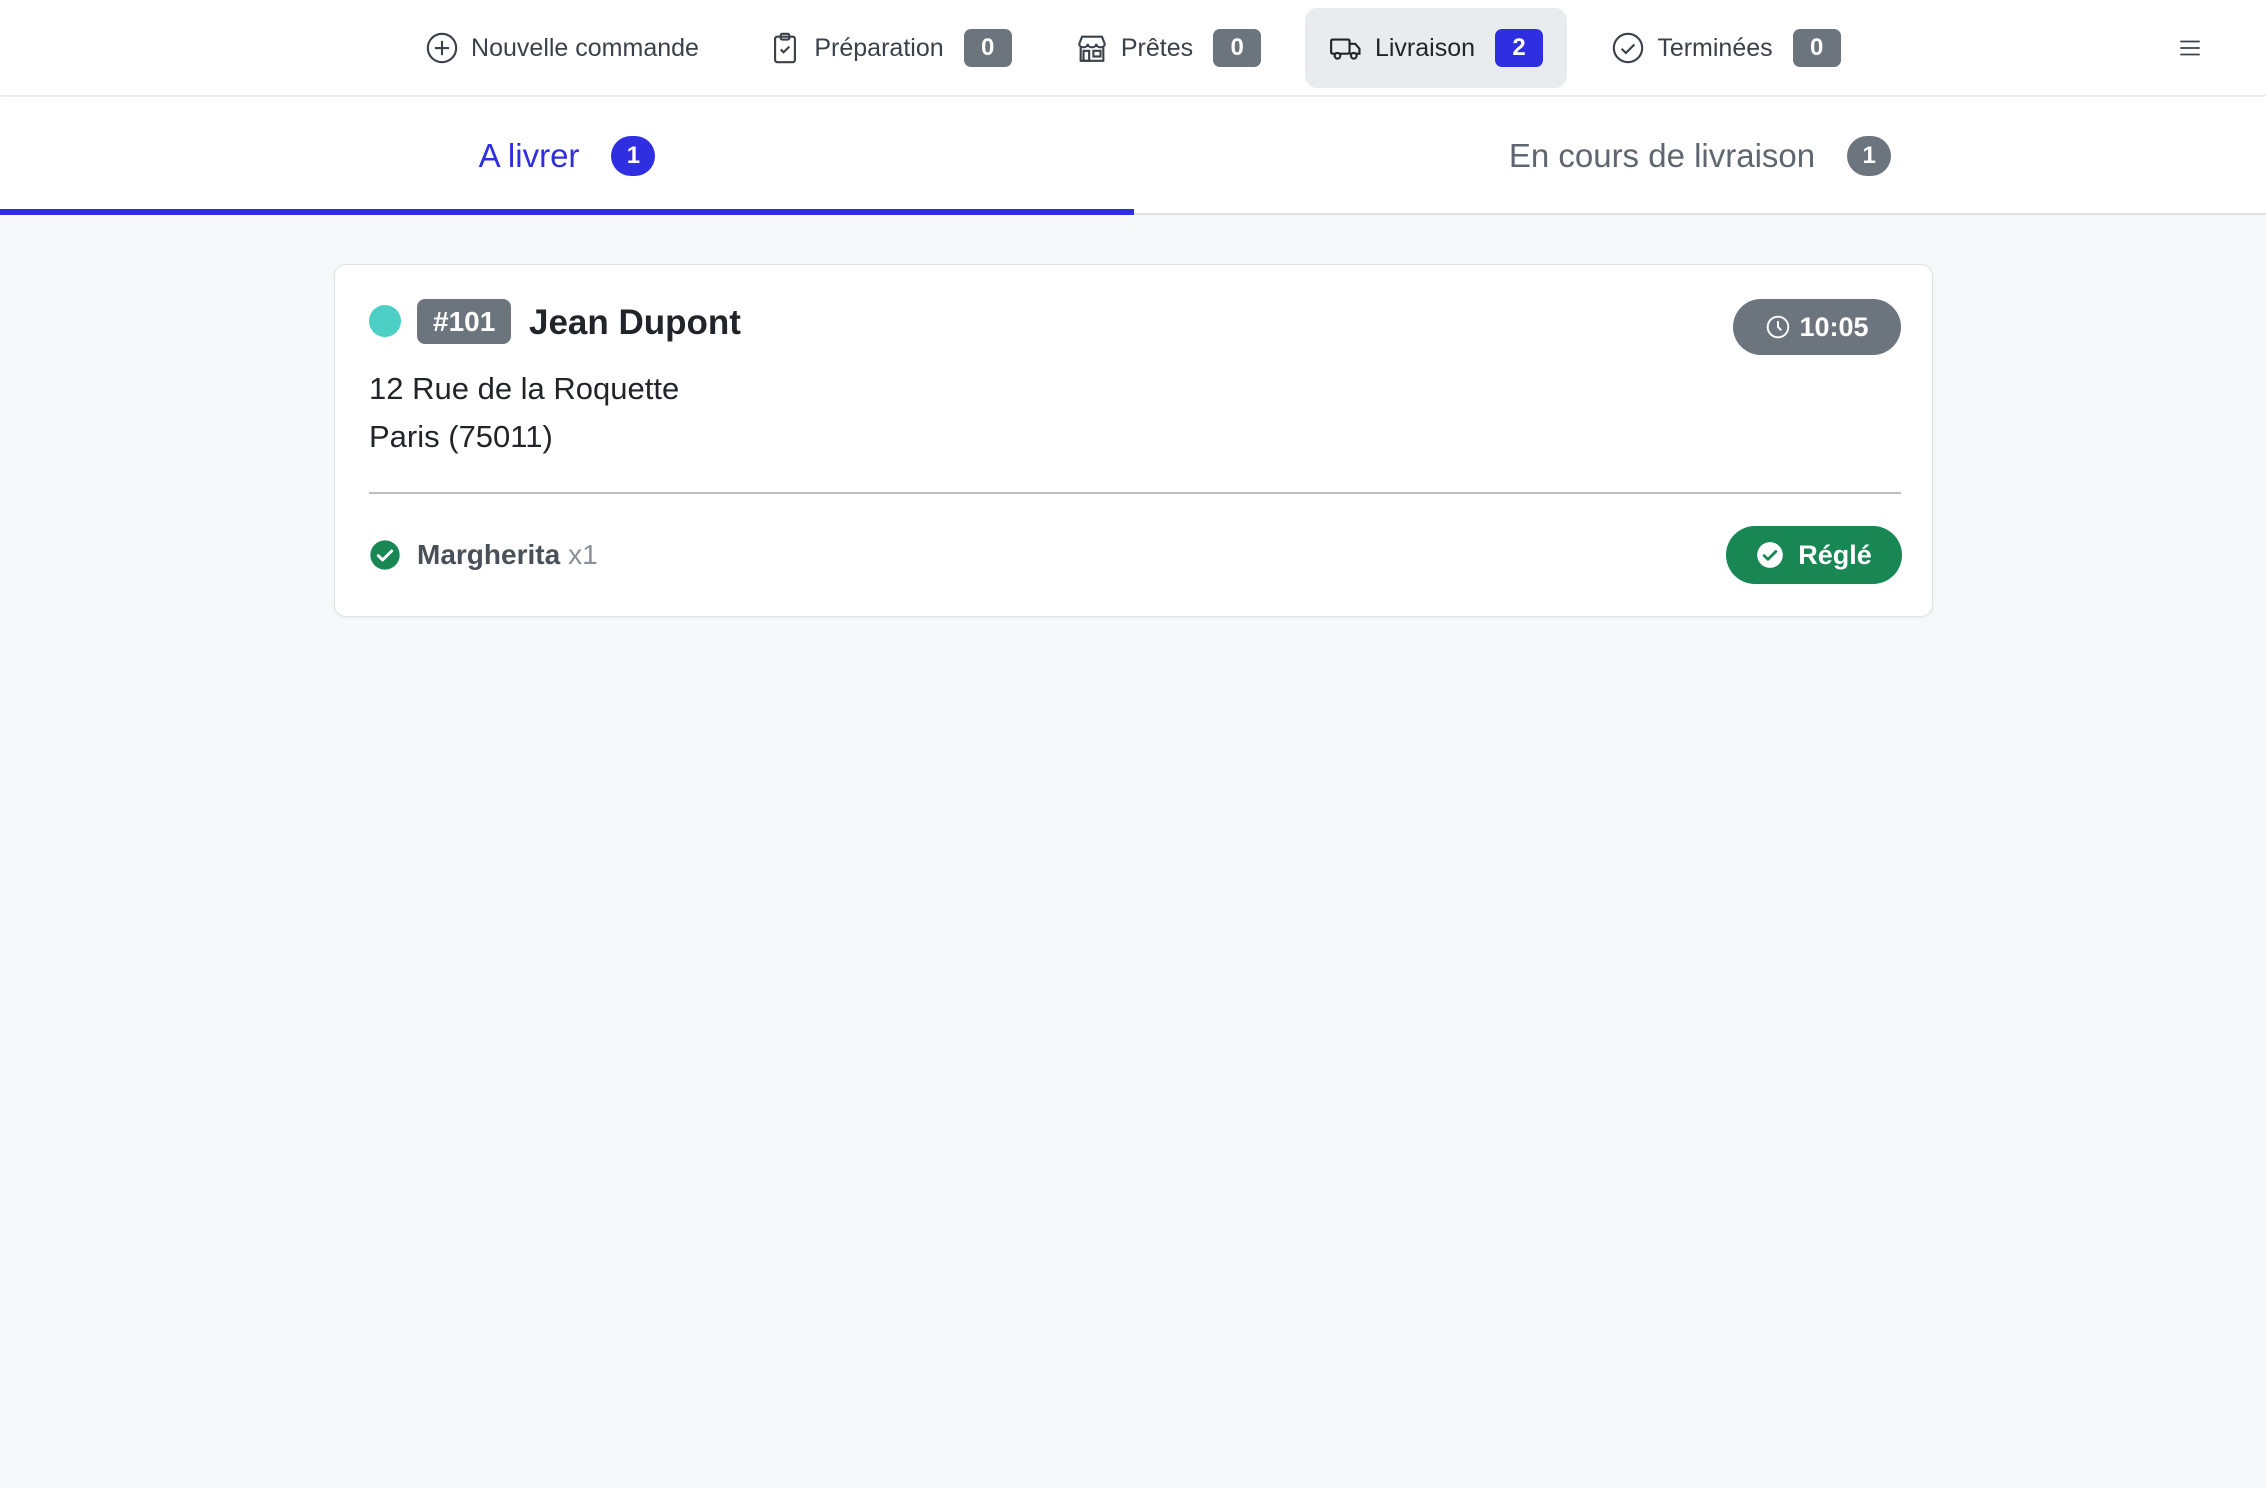 This screenshot has height=1488, width=2266. I want to click on tab-to-deliver-label: A livrer, so click(529, 155).